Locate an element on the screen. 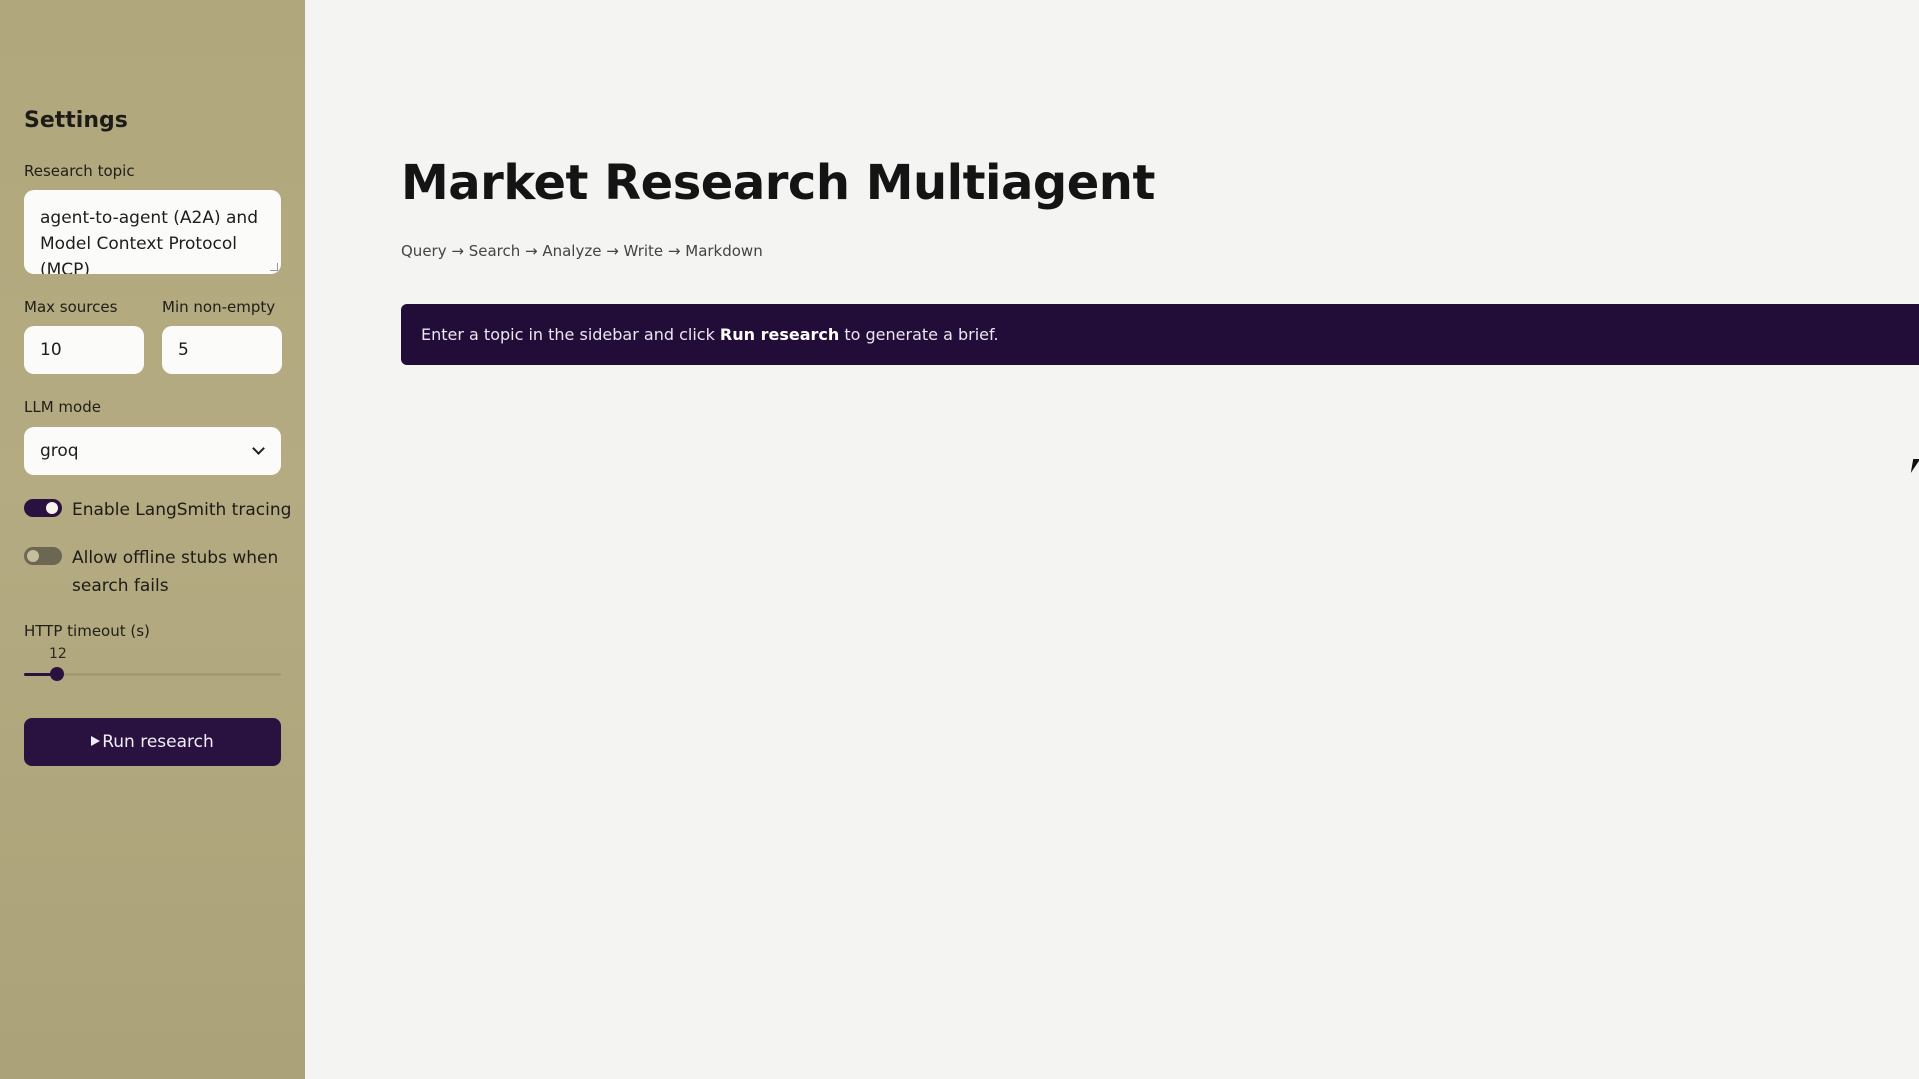 The width and height of the screenshot is (1919, 1079). llm-mode-value: groq is located at coordinates (59, 451).